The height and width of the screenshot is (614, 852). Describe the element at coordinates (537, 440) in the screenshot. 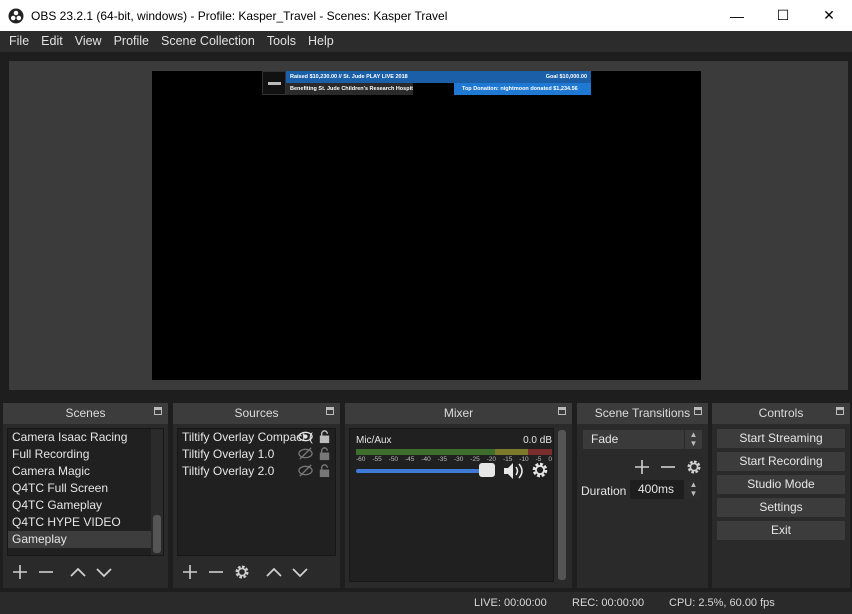

I see `mixer-channel-db: 0.0 dB` at that location.